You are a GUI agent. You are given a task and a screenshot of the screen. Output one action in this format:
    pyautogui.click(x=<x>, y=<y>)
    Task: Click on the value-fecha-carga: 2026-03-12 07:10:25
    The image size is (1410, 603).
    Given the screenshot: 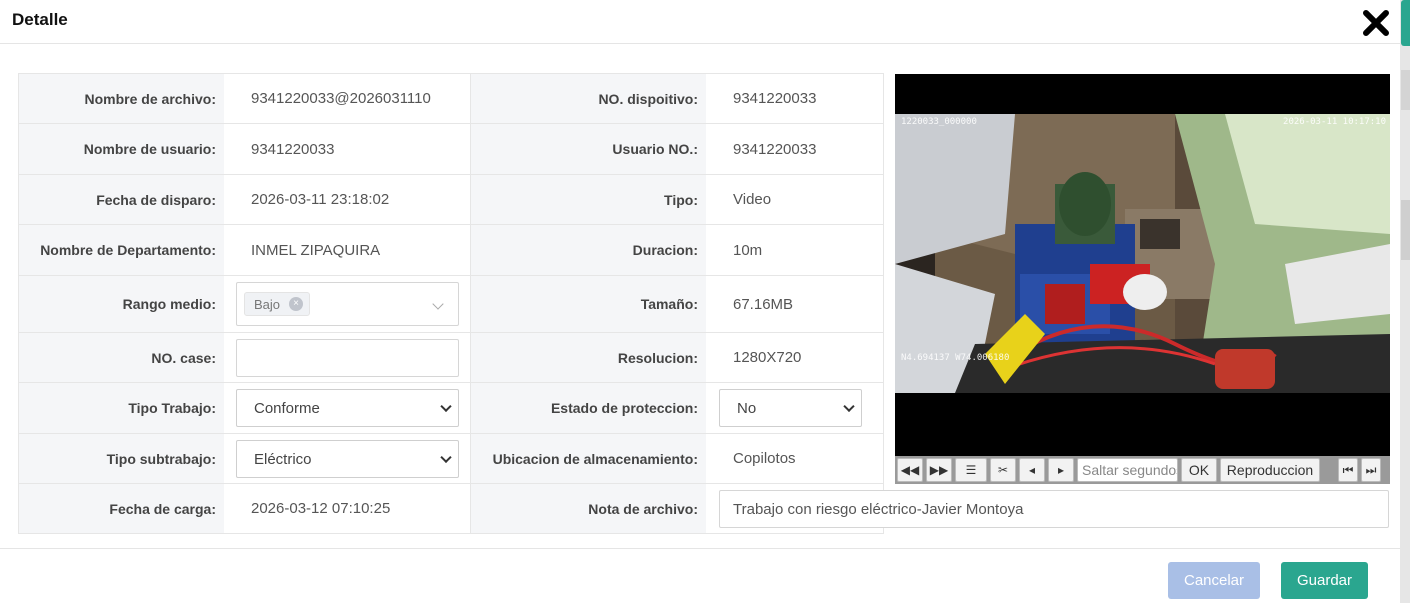 What is the action you would take?
    pyautogui.click(x=321, y=508)
    